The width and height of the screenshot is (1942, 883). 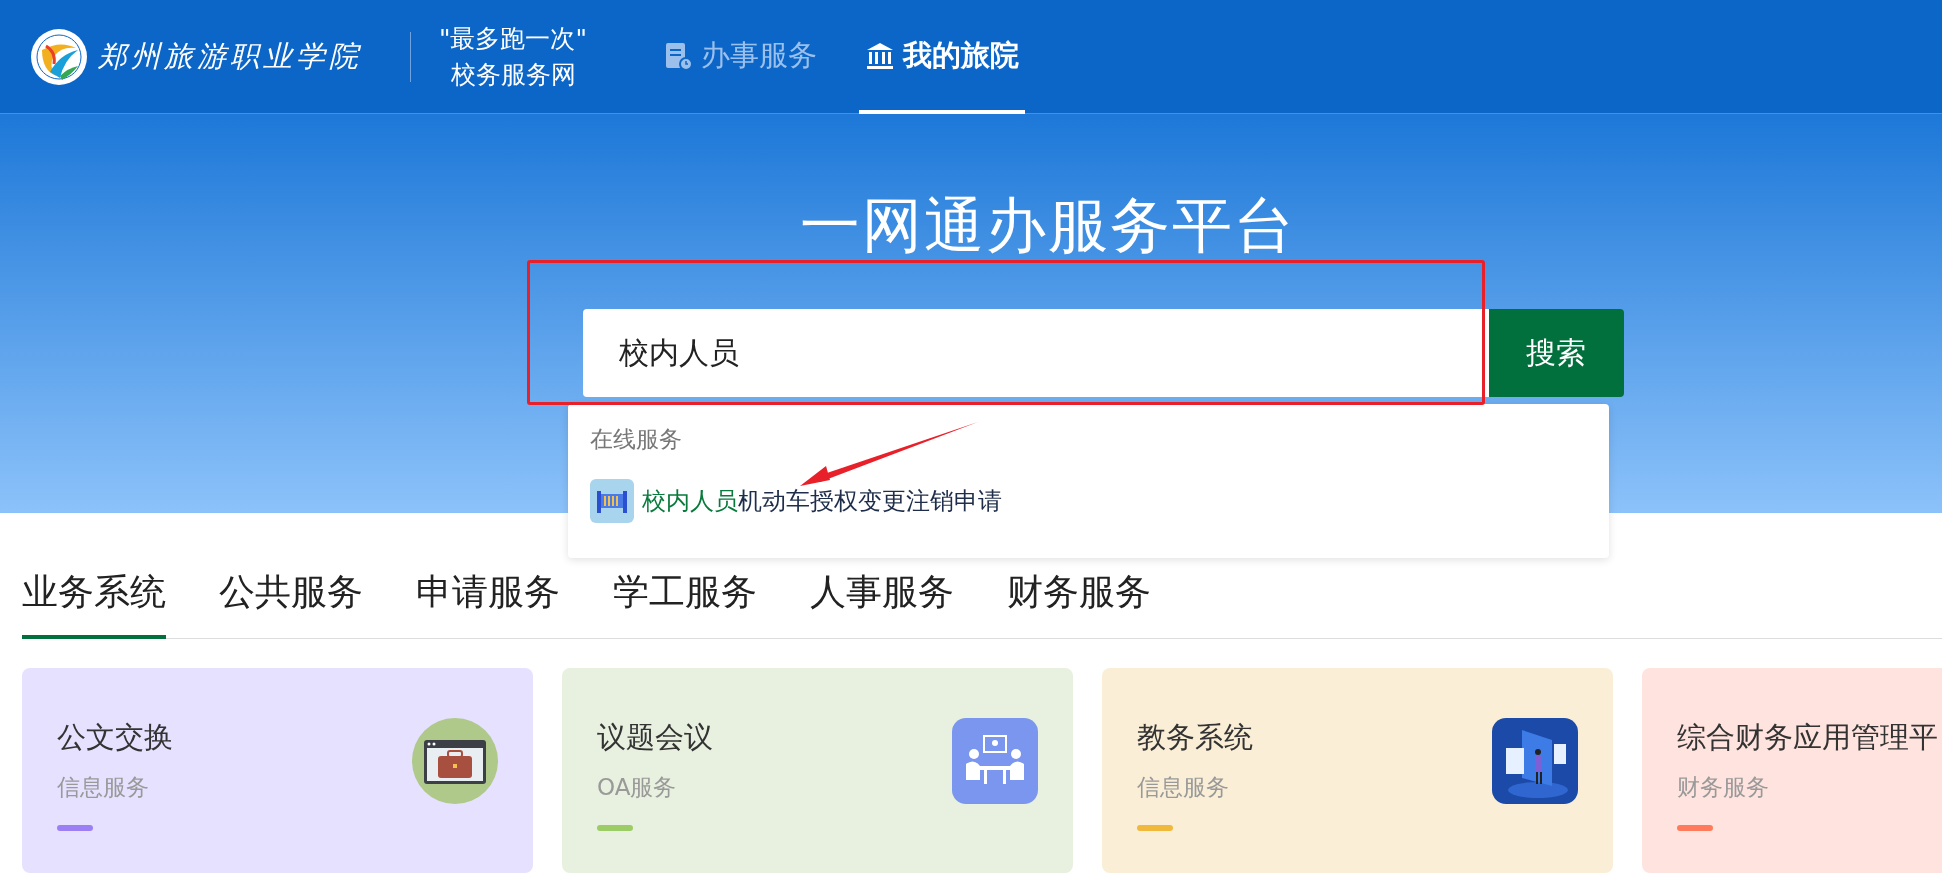 I want to click on category-tab: 公共服务, so click(x=291, y=603).